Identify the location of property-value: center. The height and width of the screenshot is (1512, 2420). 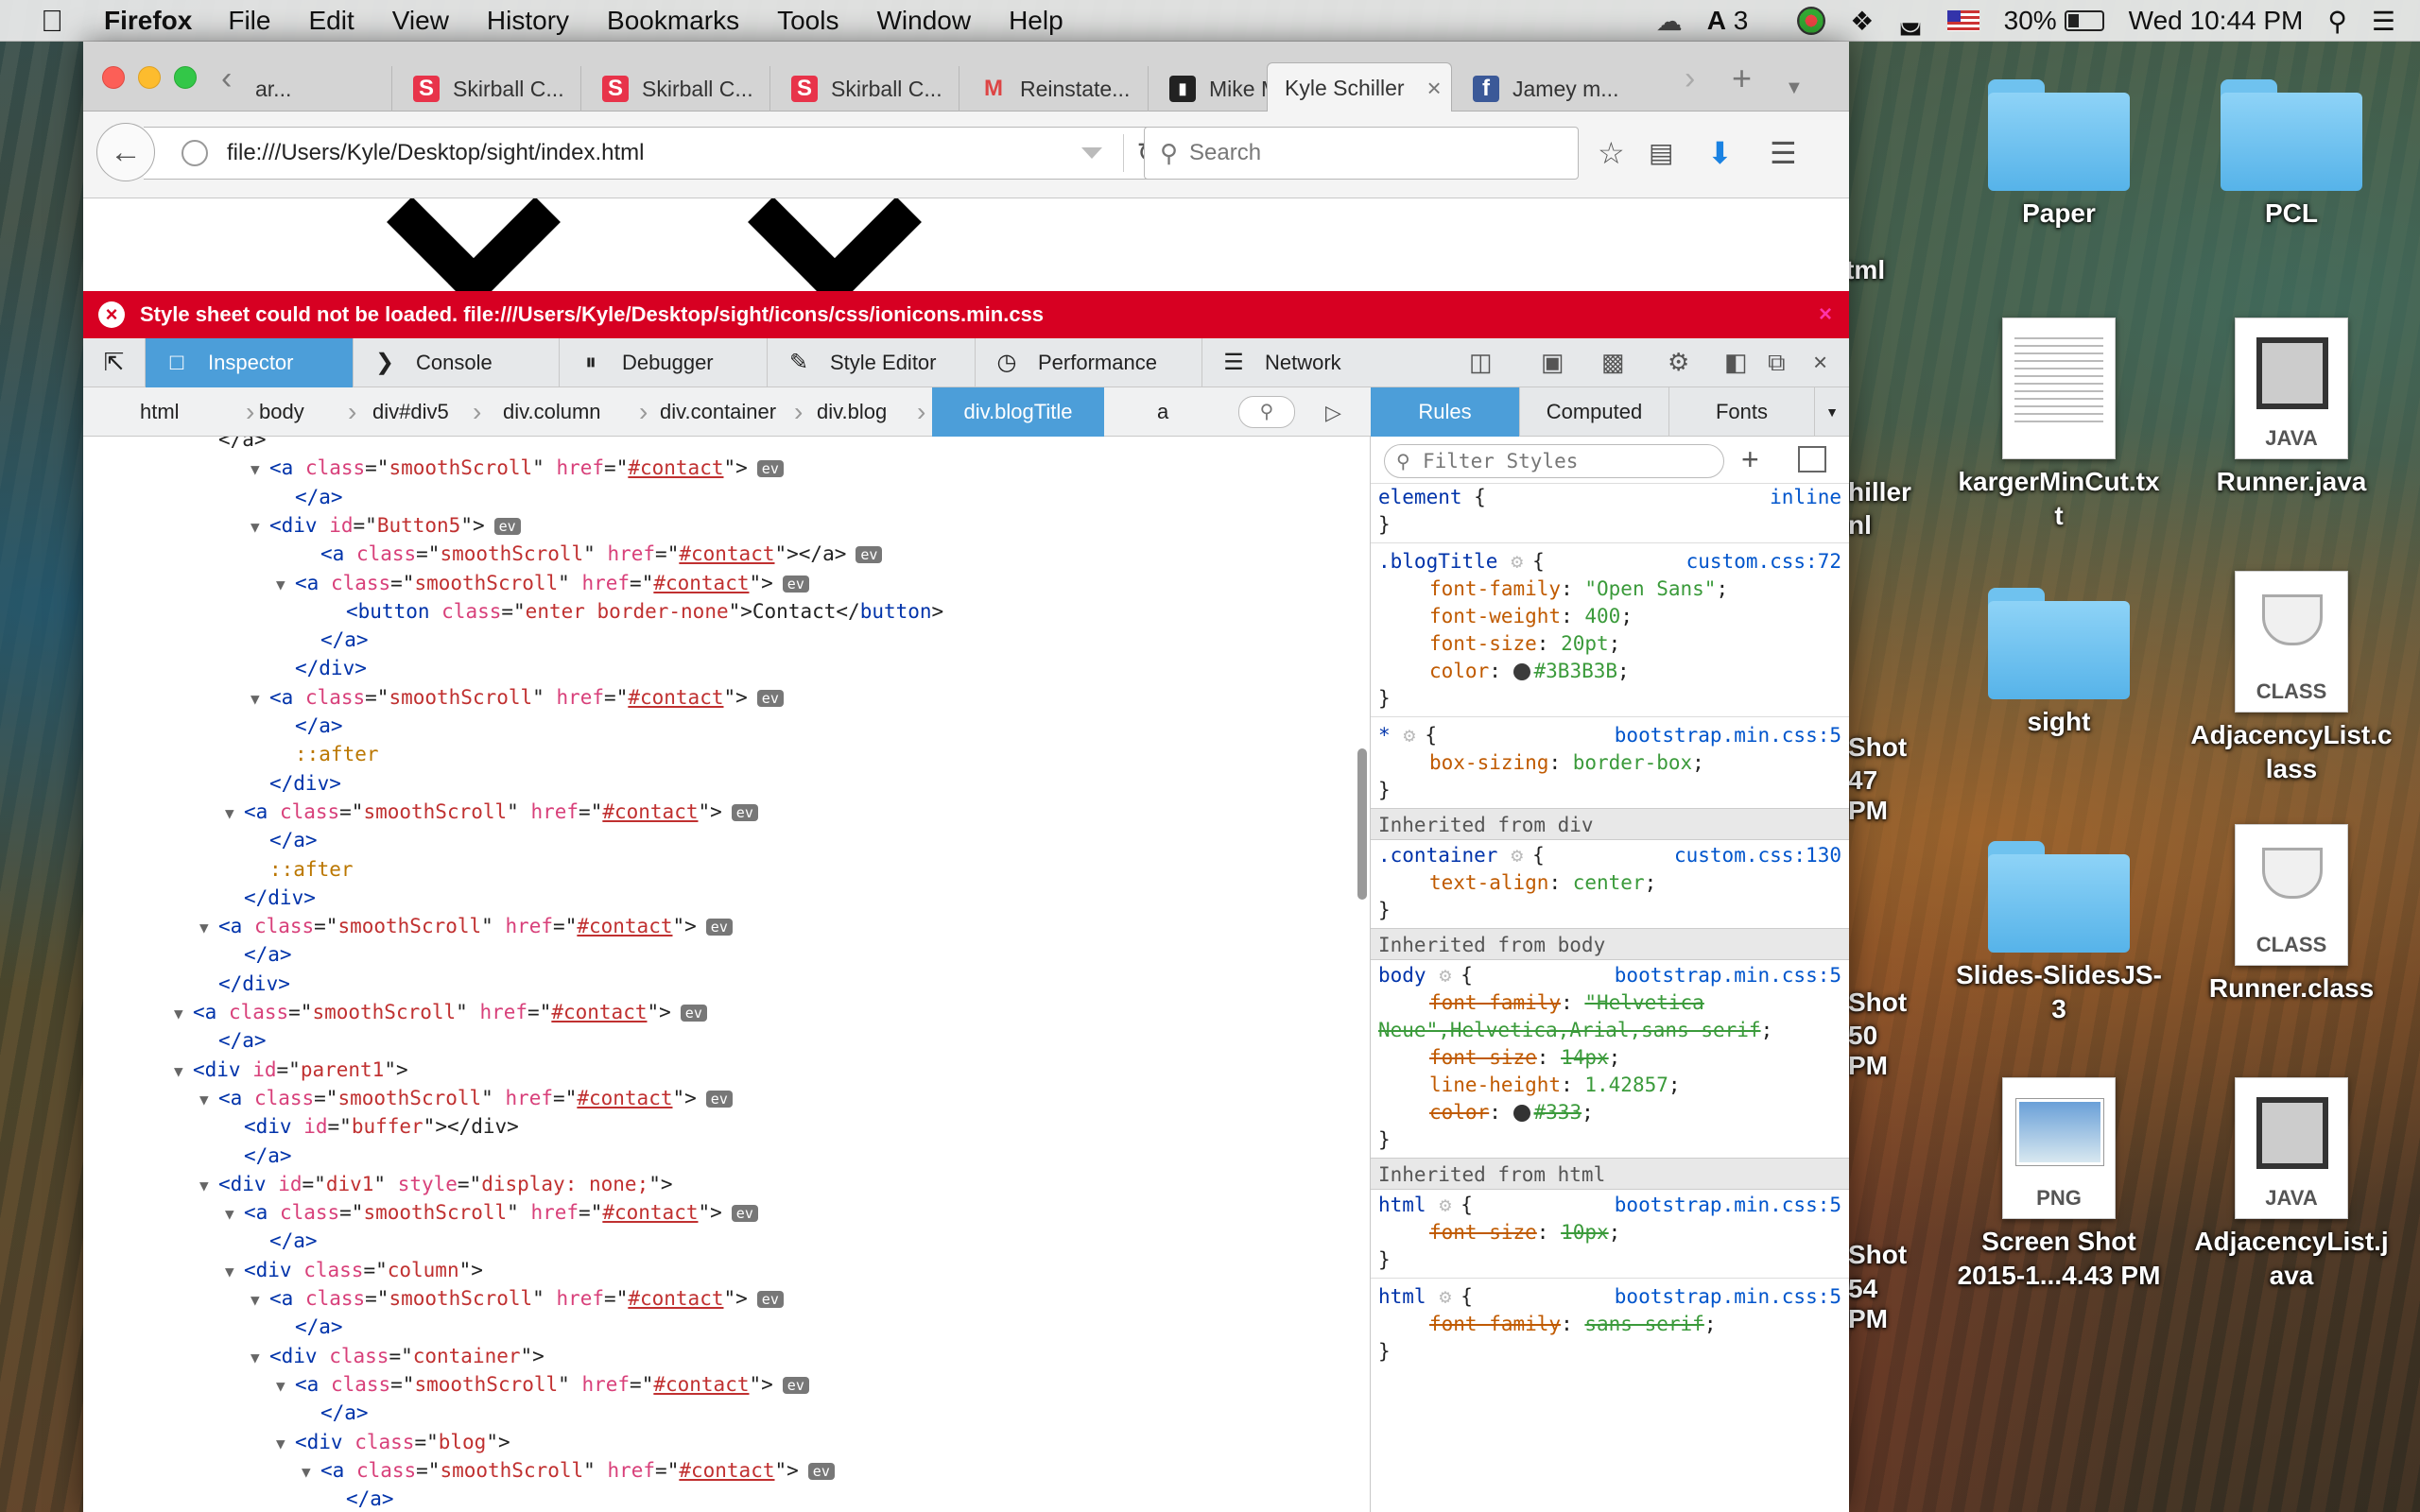
(1609, 882).